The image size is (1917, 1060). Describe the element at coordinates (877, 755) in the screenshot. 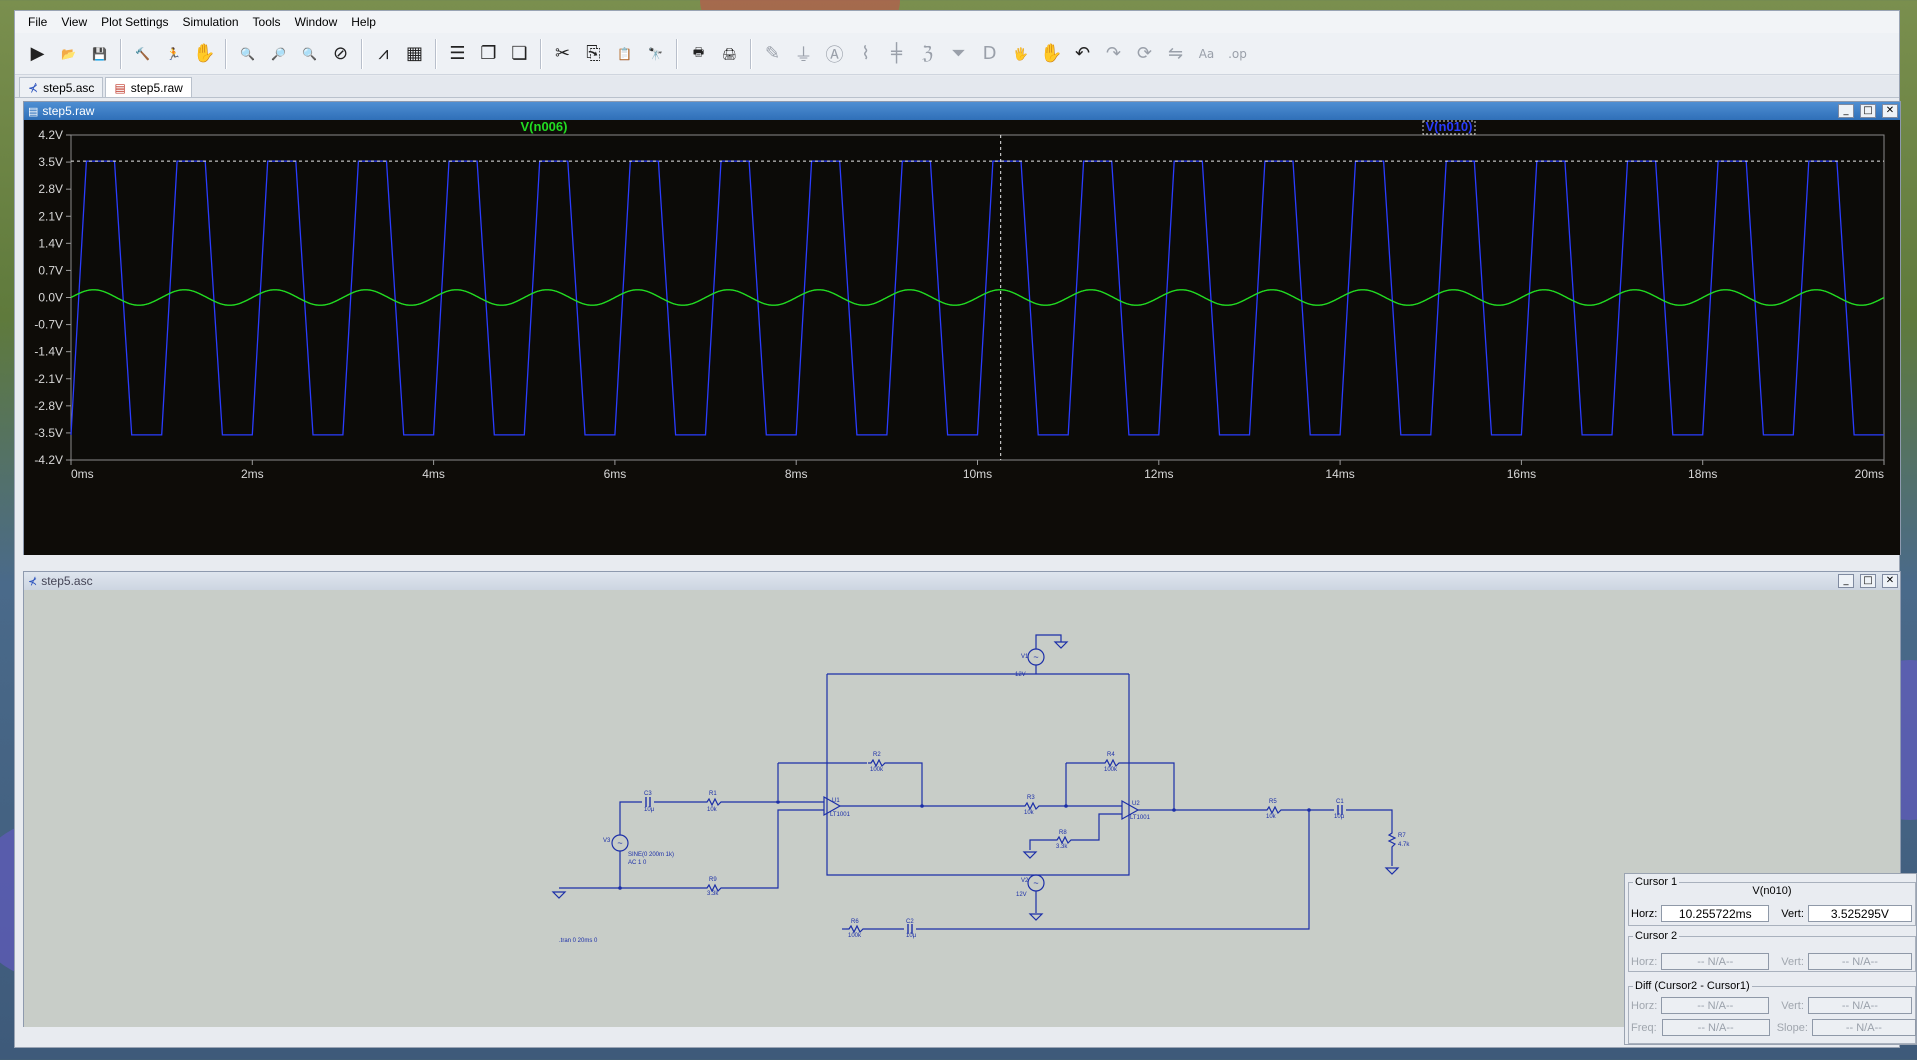

I see `label-R2: R2` at that location.